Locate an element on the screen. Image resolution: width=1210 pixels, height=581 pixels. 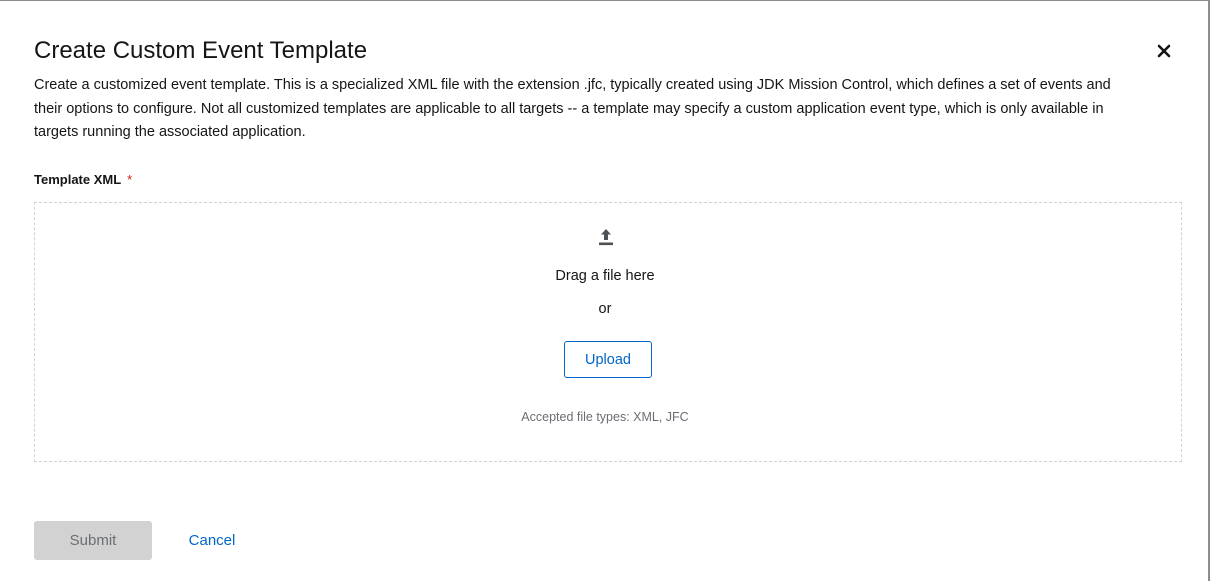
template-xml-label: Template XML * is located at coordinates (83, 180).